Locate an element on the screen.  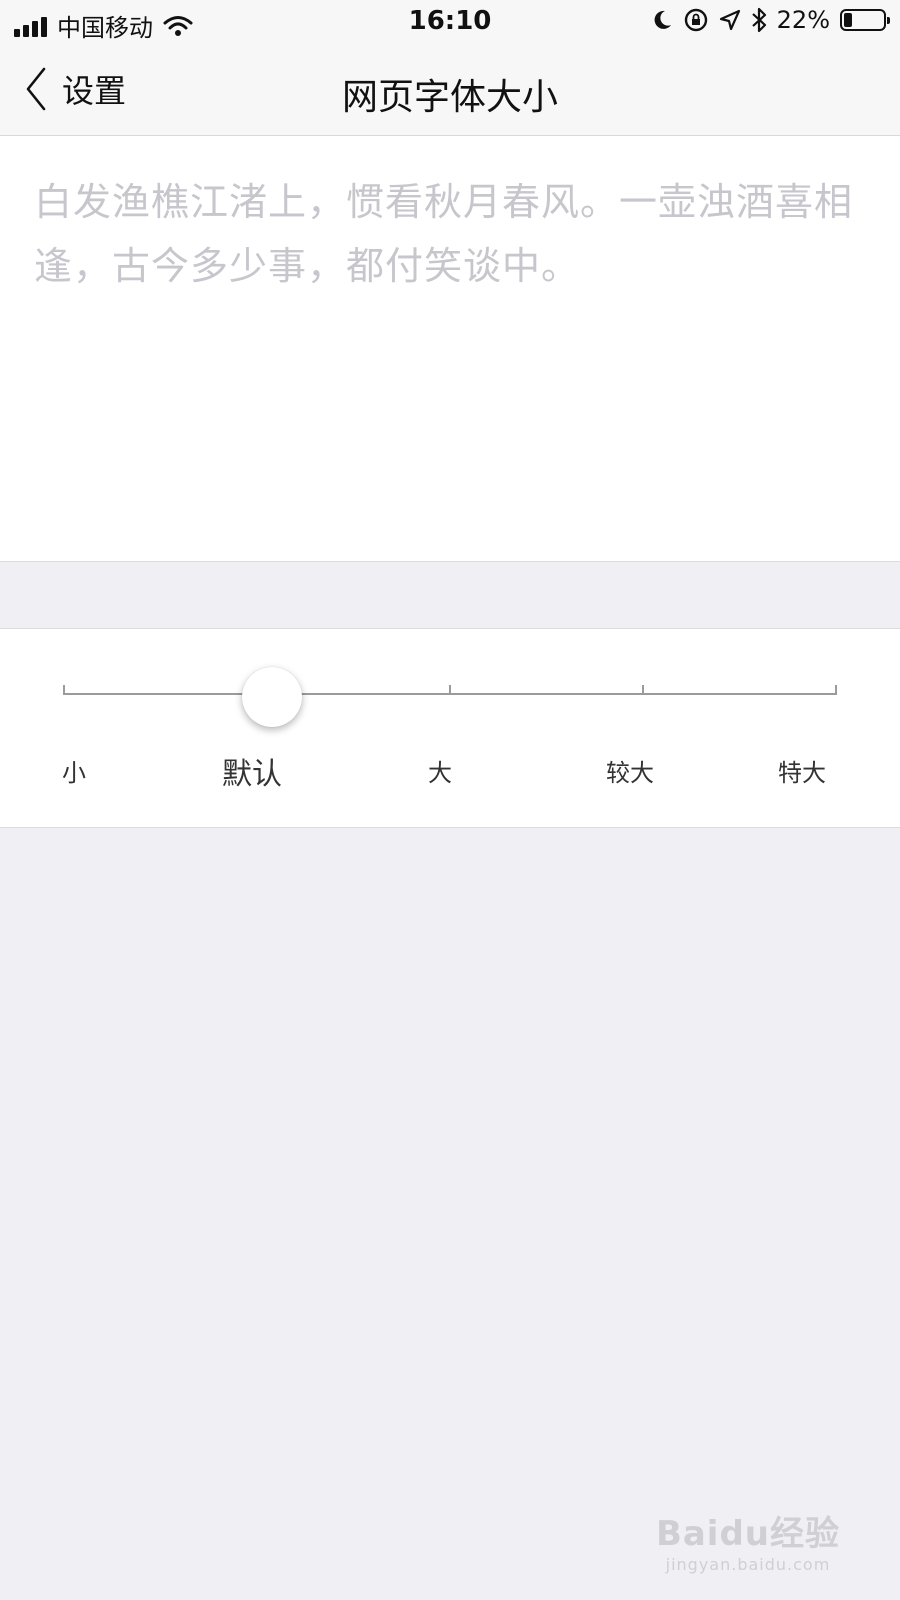
battery-icon is located at coordinates (865, 20).